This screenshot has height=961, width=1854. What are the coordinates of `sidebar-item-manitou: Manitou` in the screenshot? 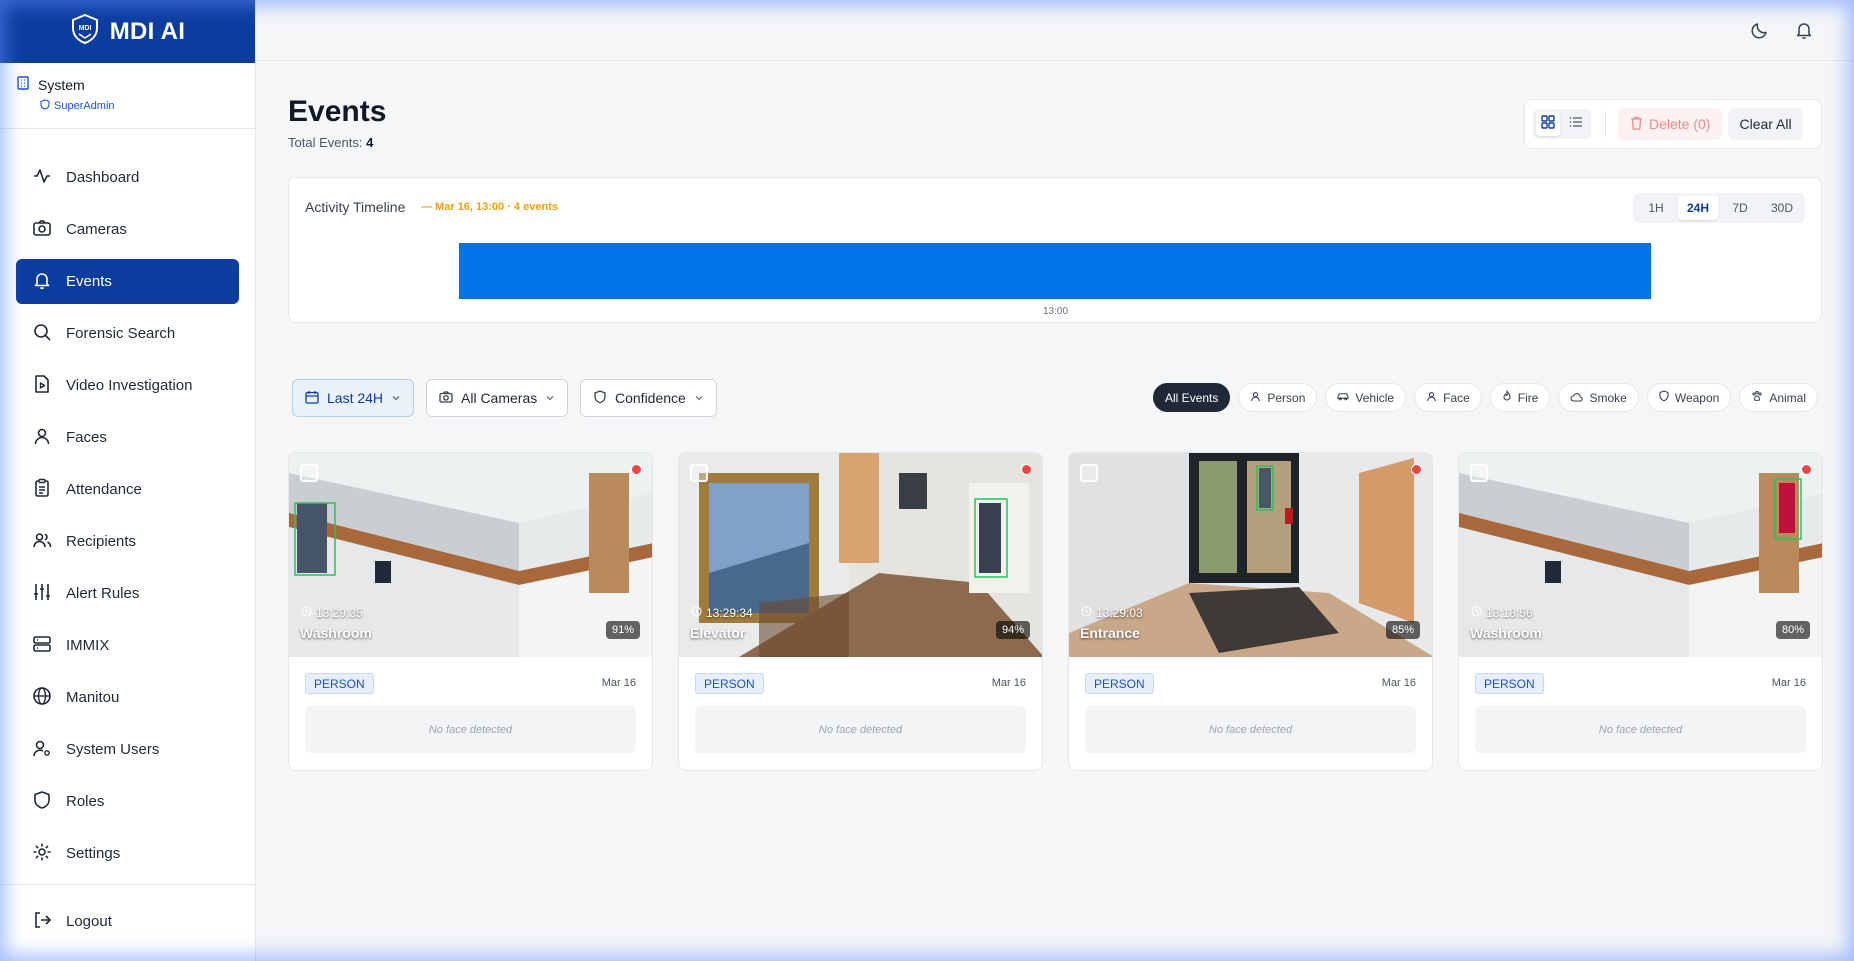 It's located at (127, 697).